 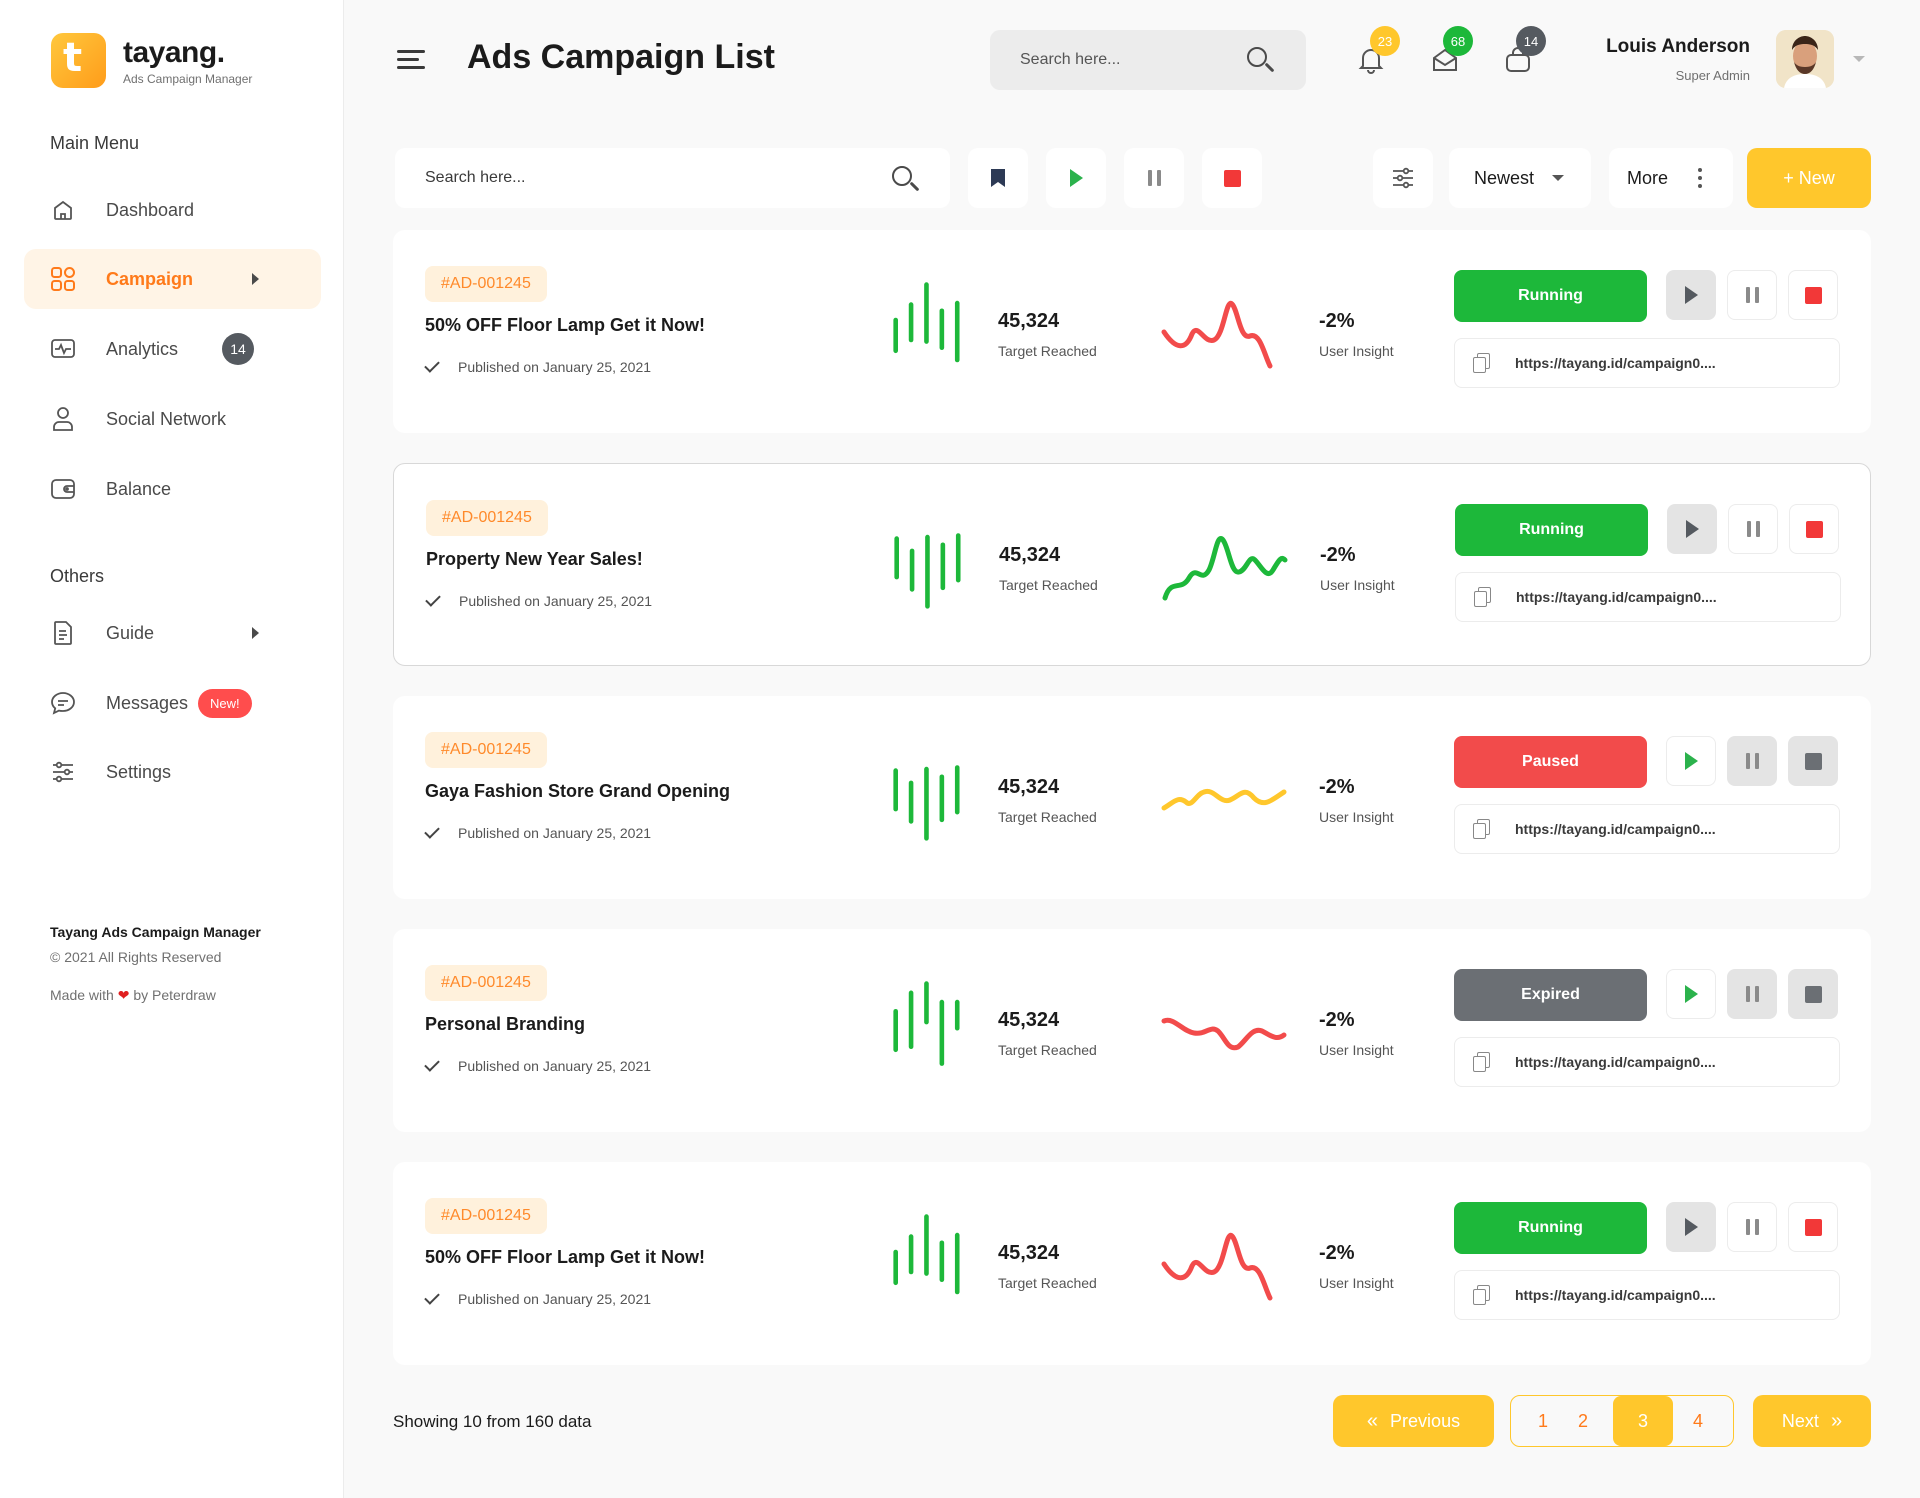 What do you see at coordinates (78, 60) in the screenshot?
I see `brand-logo: t` at bounding box center [78, 60].